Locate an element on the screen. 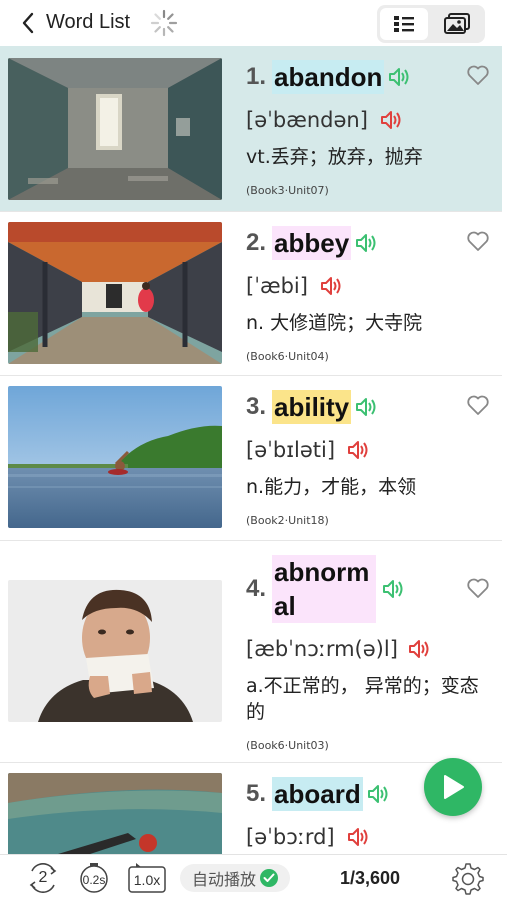 Image resolution: width=507 pixels, height=900 pixels. image-view-button is located at coordinates (457, 24).